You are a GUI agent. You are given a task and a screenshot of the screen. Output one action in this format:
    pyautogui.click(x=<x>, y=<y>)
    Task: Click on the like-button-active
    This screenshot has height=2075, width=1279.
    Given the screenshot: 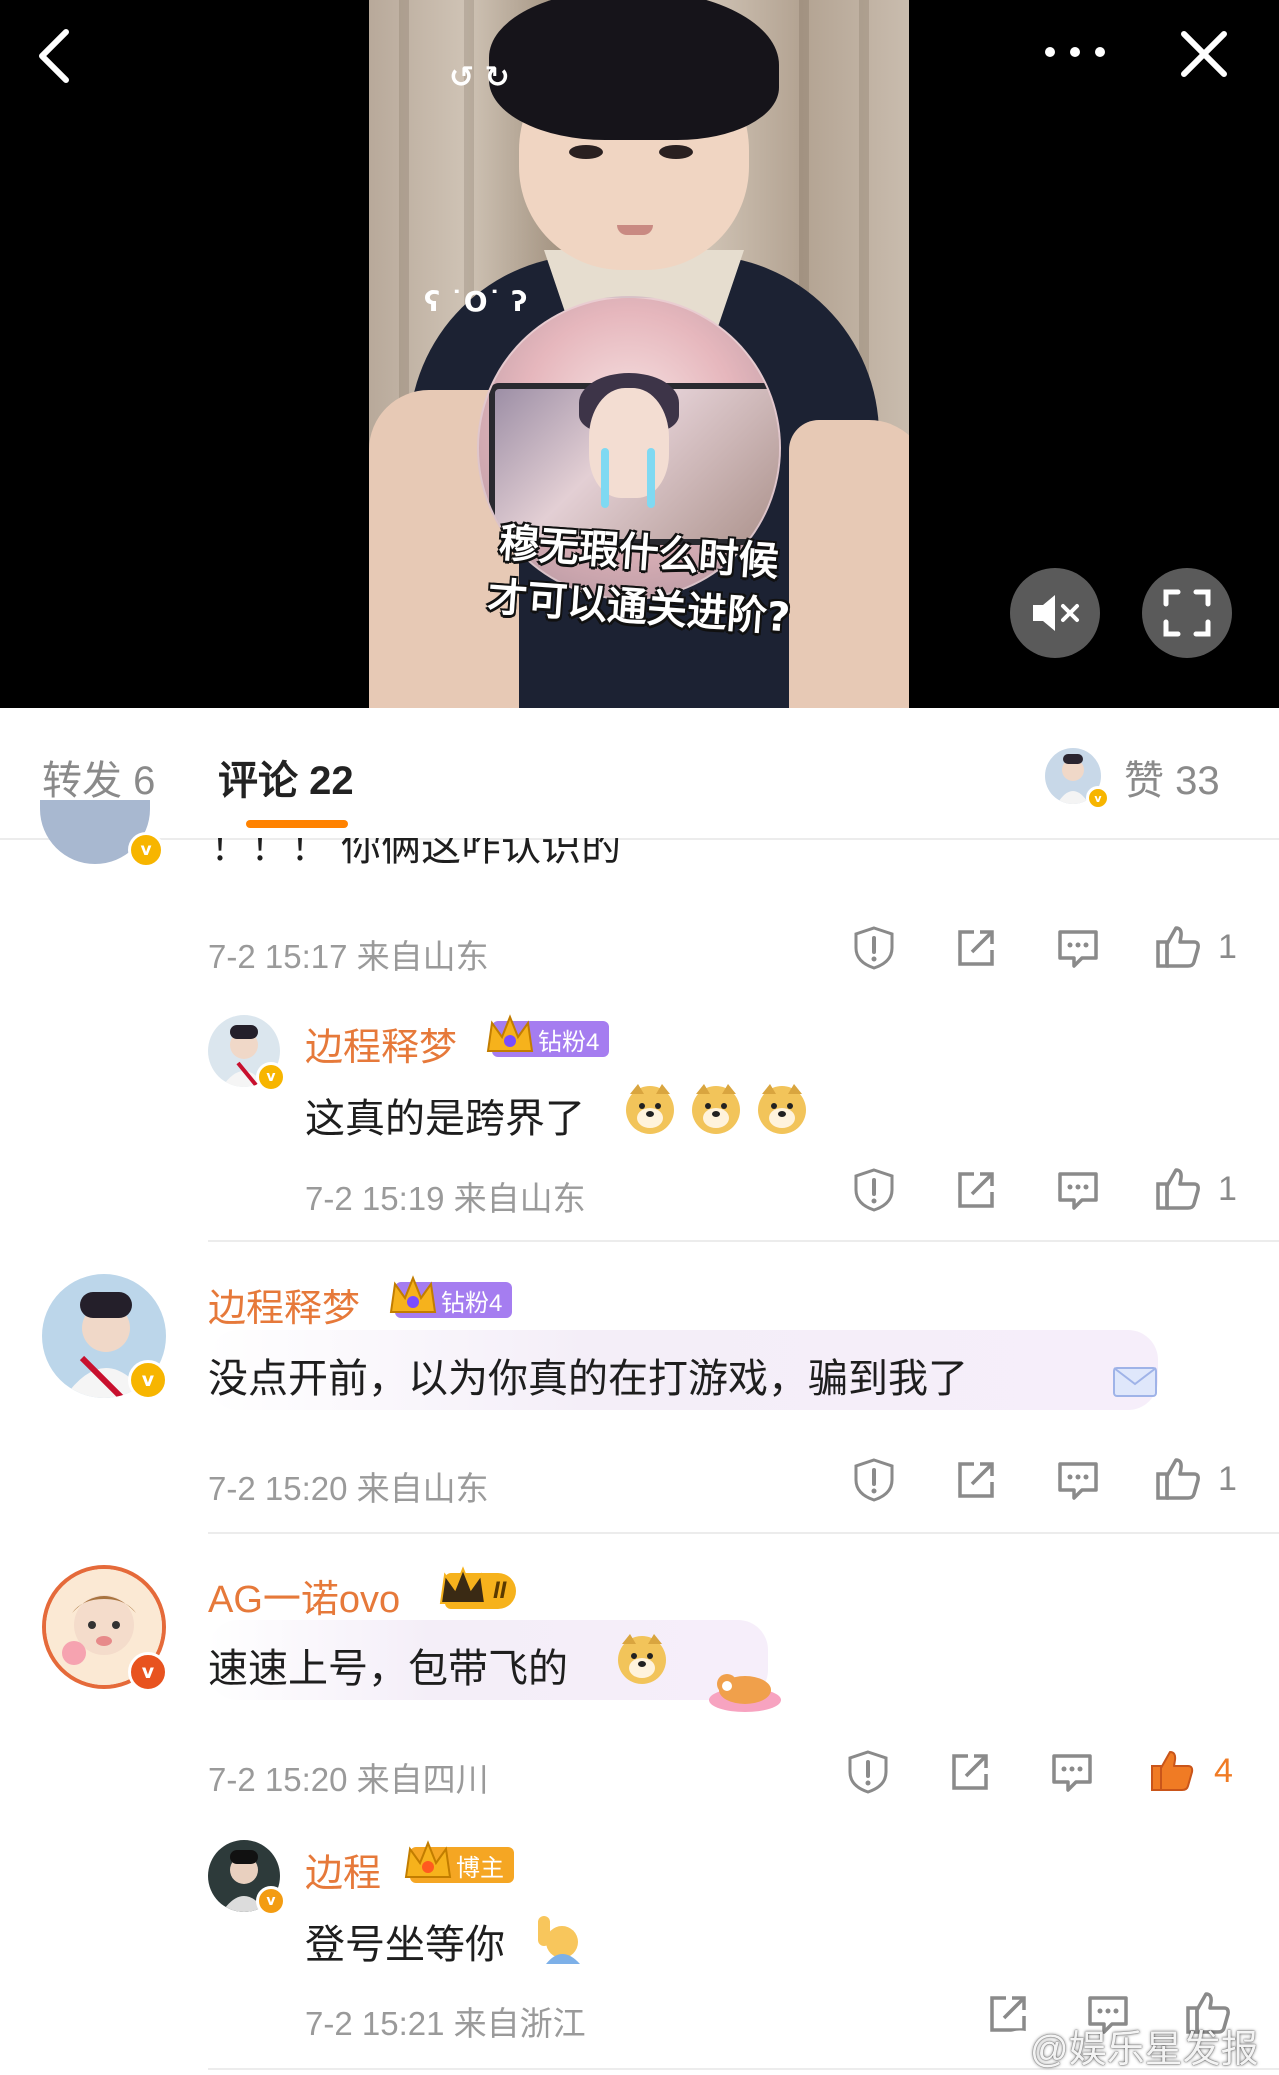 What is the action you would take?
    pyautogui.click(x=1172, y=1770)
    